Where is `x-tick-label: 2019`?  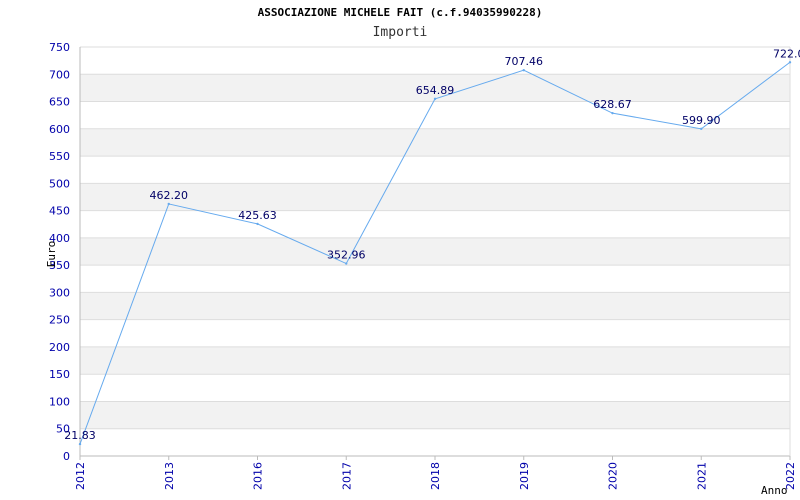 x-tick-label: 2019 is located at coordinates (524, 476).